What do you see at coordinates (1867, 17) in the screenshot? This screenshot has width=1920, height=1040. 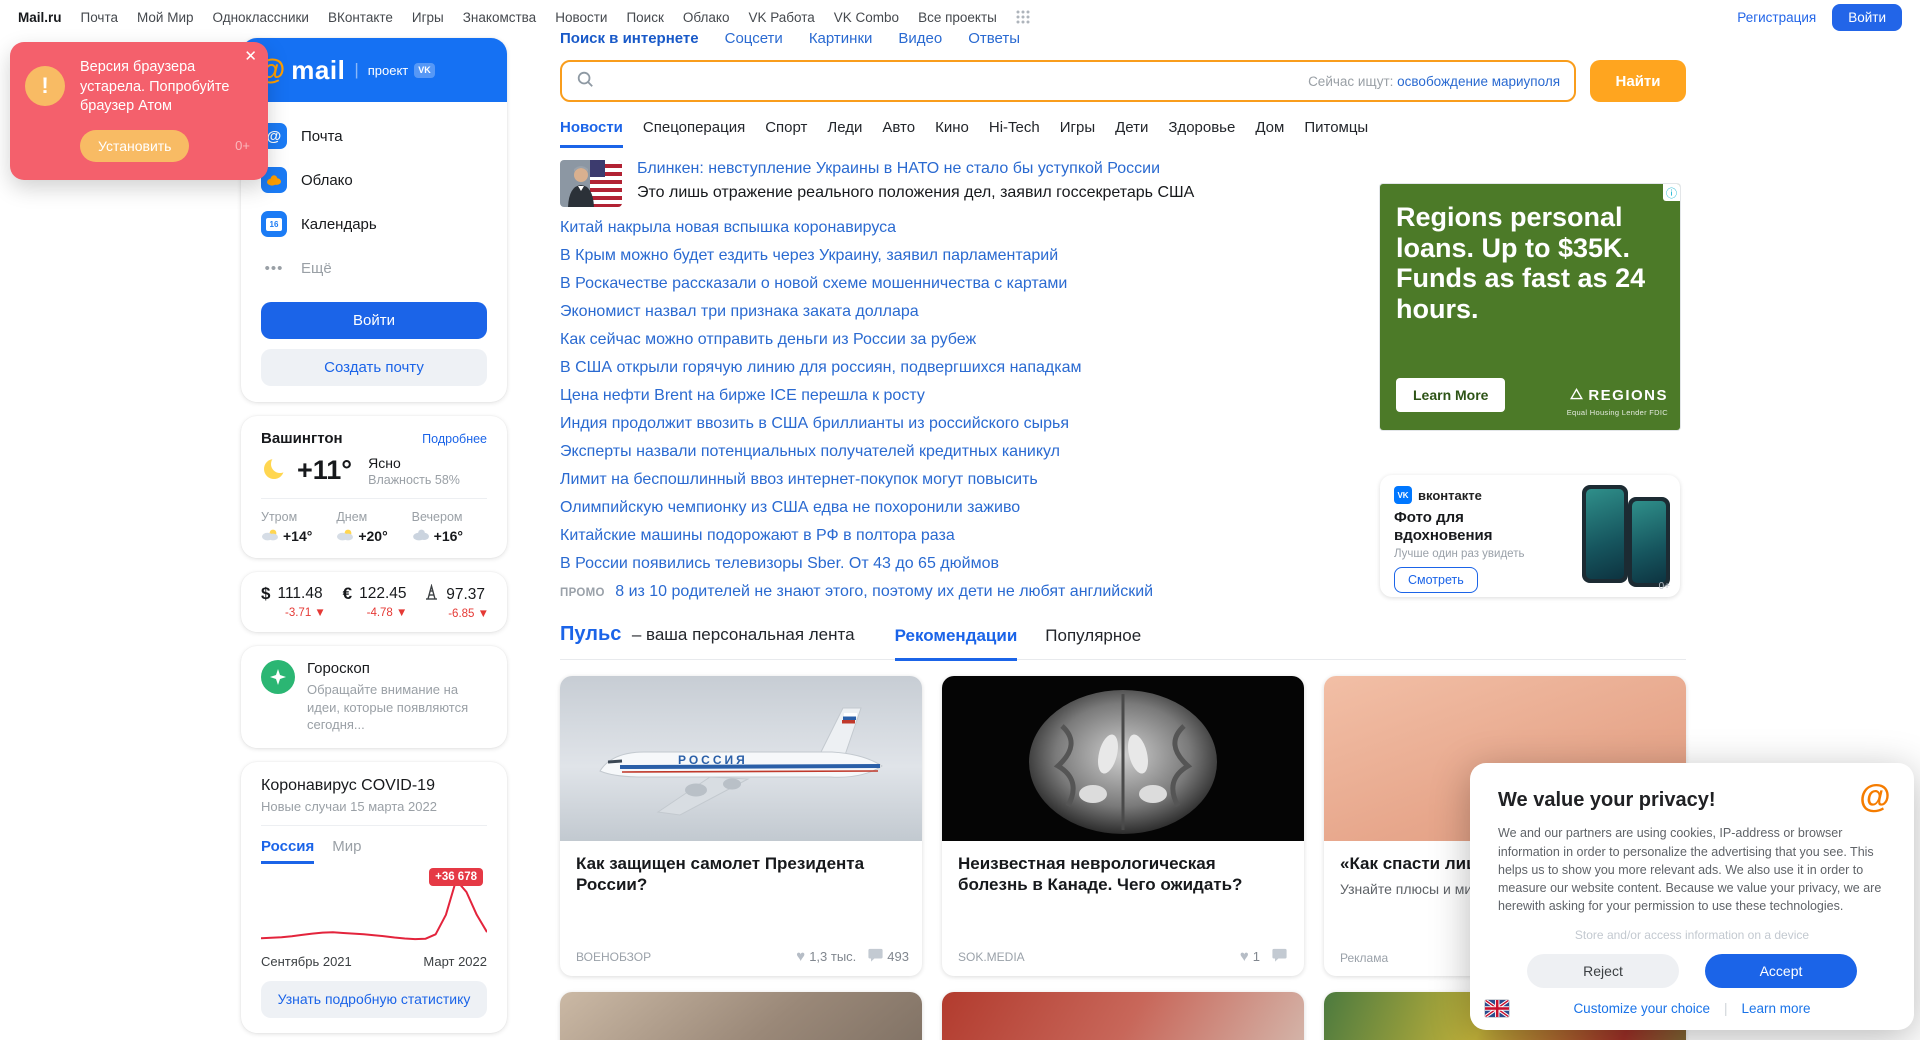 I see `topnav-login-button: Войти` at bounding box center [1867, 17].